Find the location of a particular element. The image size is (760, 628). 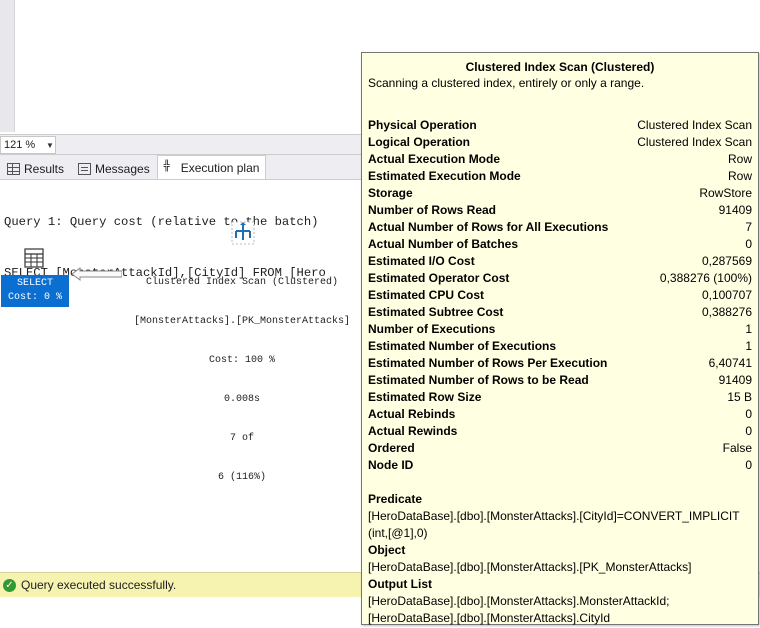

property-name: Estimated Operator Cost is located at coordinates (439, 278).